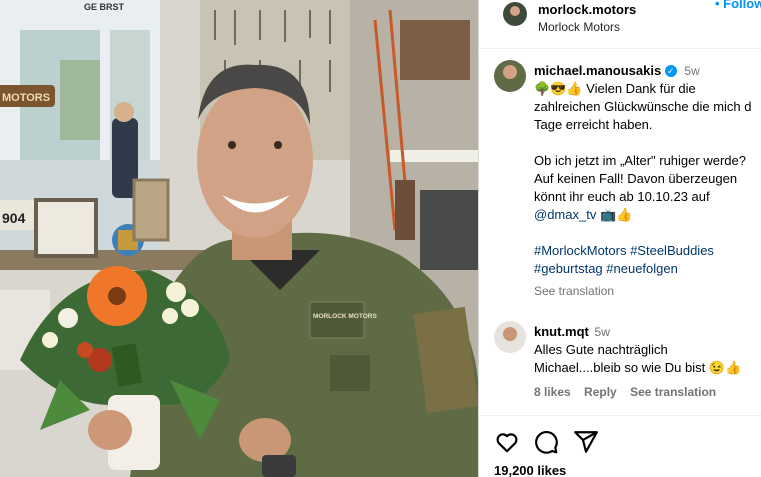 Image resolution: width=761 pixels, height=477 pixels. What do you see at coordinates (620, 446) in the screenshot?
I see `post-actions: 19,200 likes` at bounding box center [620, 446].